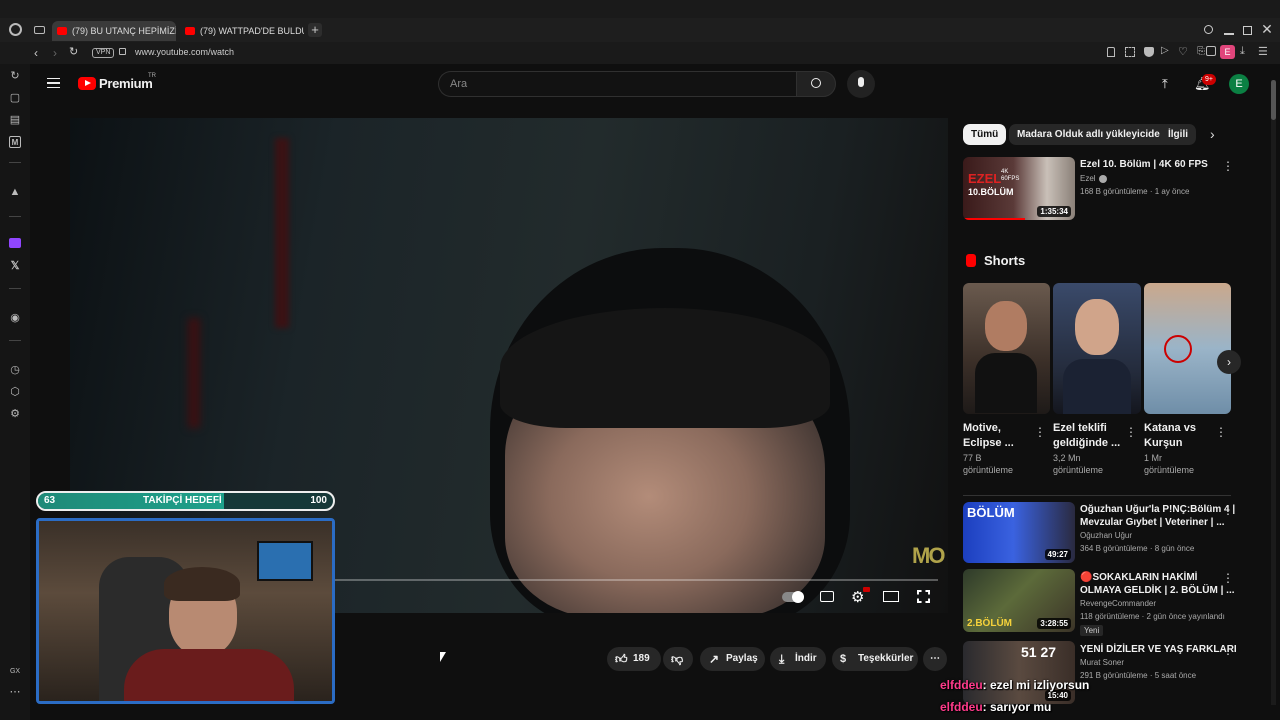 The image size is (1280, 720). What do you see at coordinates (1263, 51) in the screenshot?
I see `menu-icon: ☰` at bounding box center [1263, 51].